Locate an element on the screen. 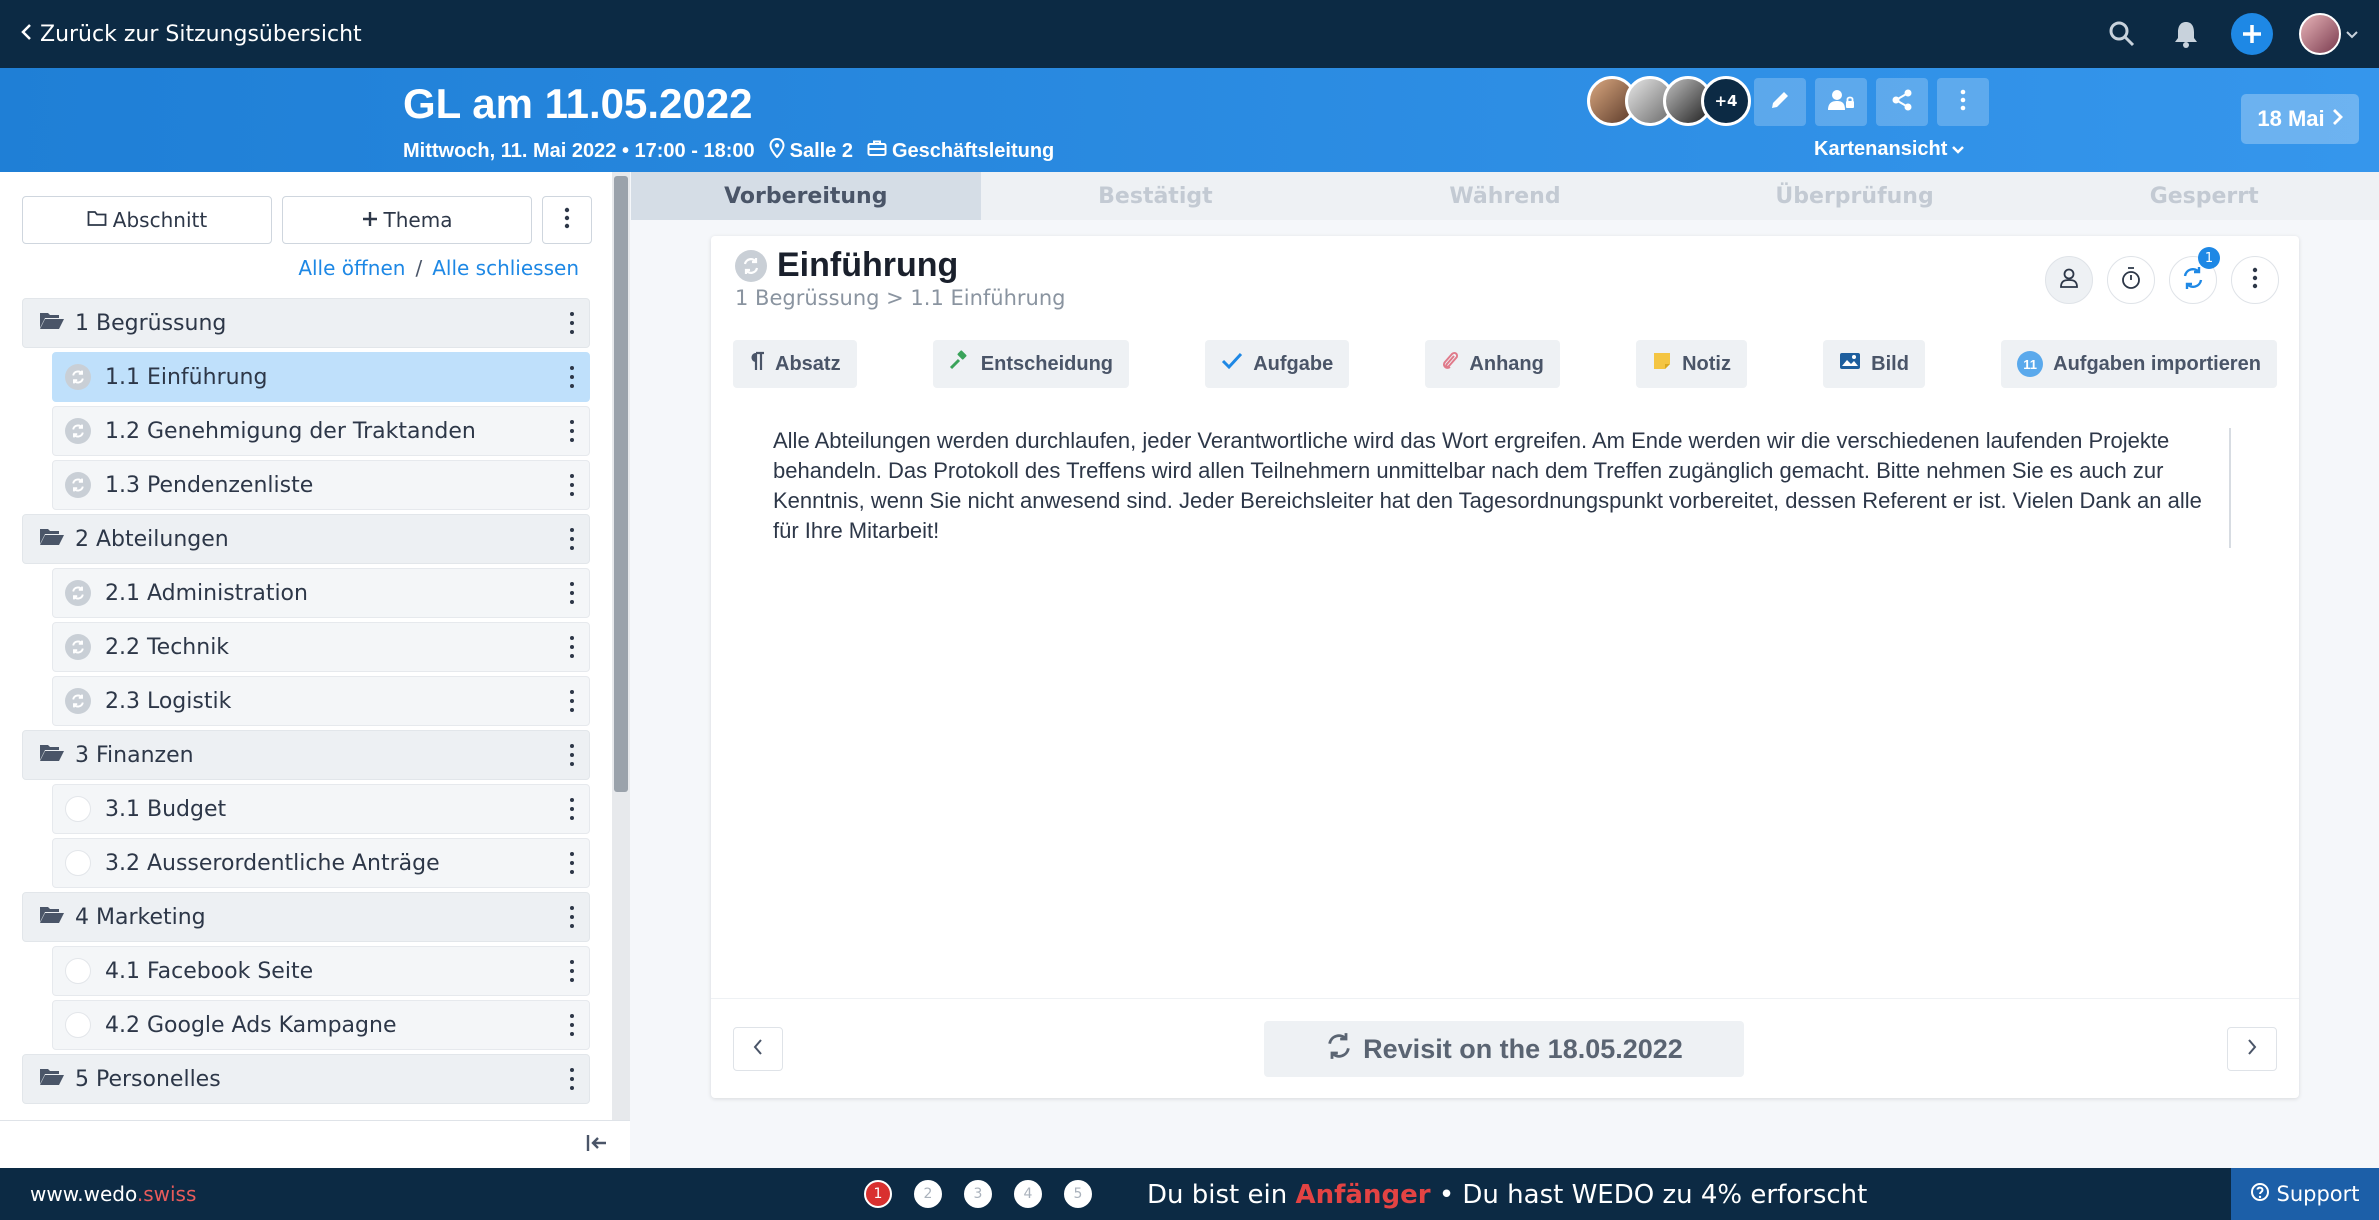 This screenshot has width=2379, height=1220. status-step: Überprüfung is located at coordinates (1854, 196).